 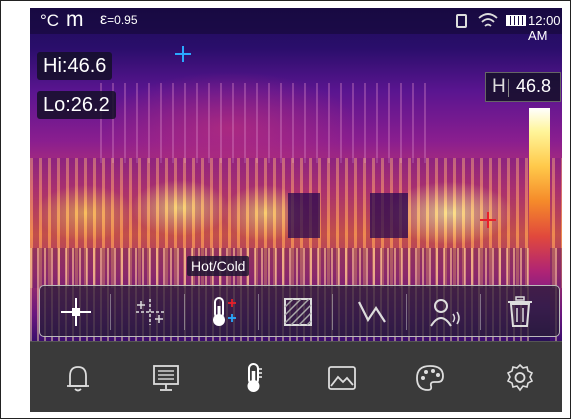 I want to click on tool-tooltip: Hot/Cold, so click(x=218, y=266).